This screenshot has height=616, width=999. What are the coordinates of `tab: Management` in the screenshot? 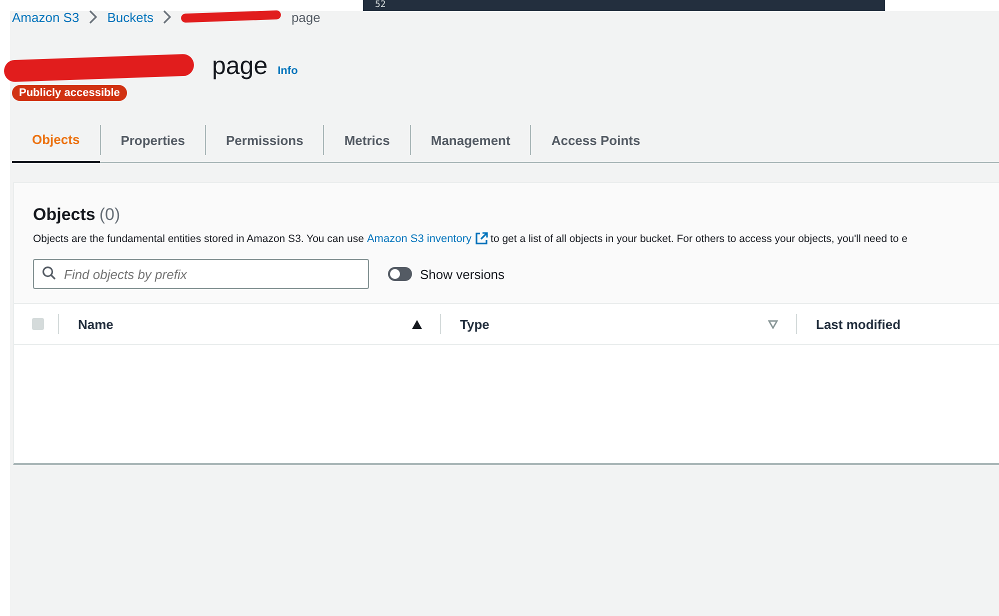 It's located at (470, 140).